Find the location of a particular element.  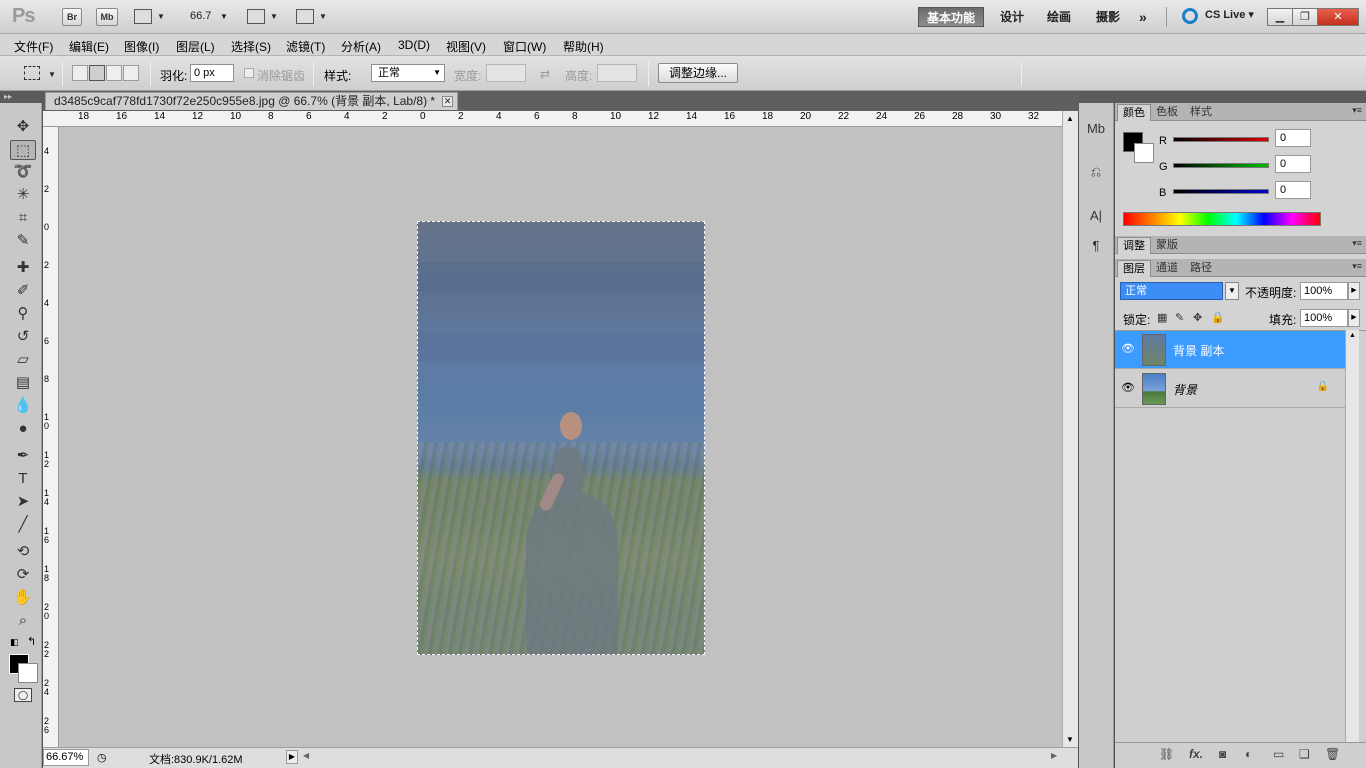

lock-transparency-icon: ▦ is located at coordinates (1162, 317).